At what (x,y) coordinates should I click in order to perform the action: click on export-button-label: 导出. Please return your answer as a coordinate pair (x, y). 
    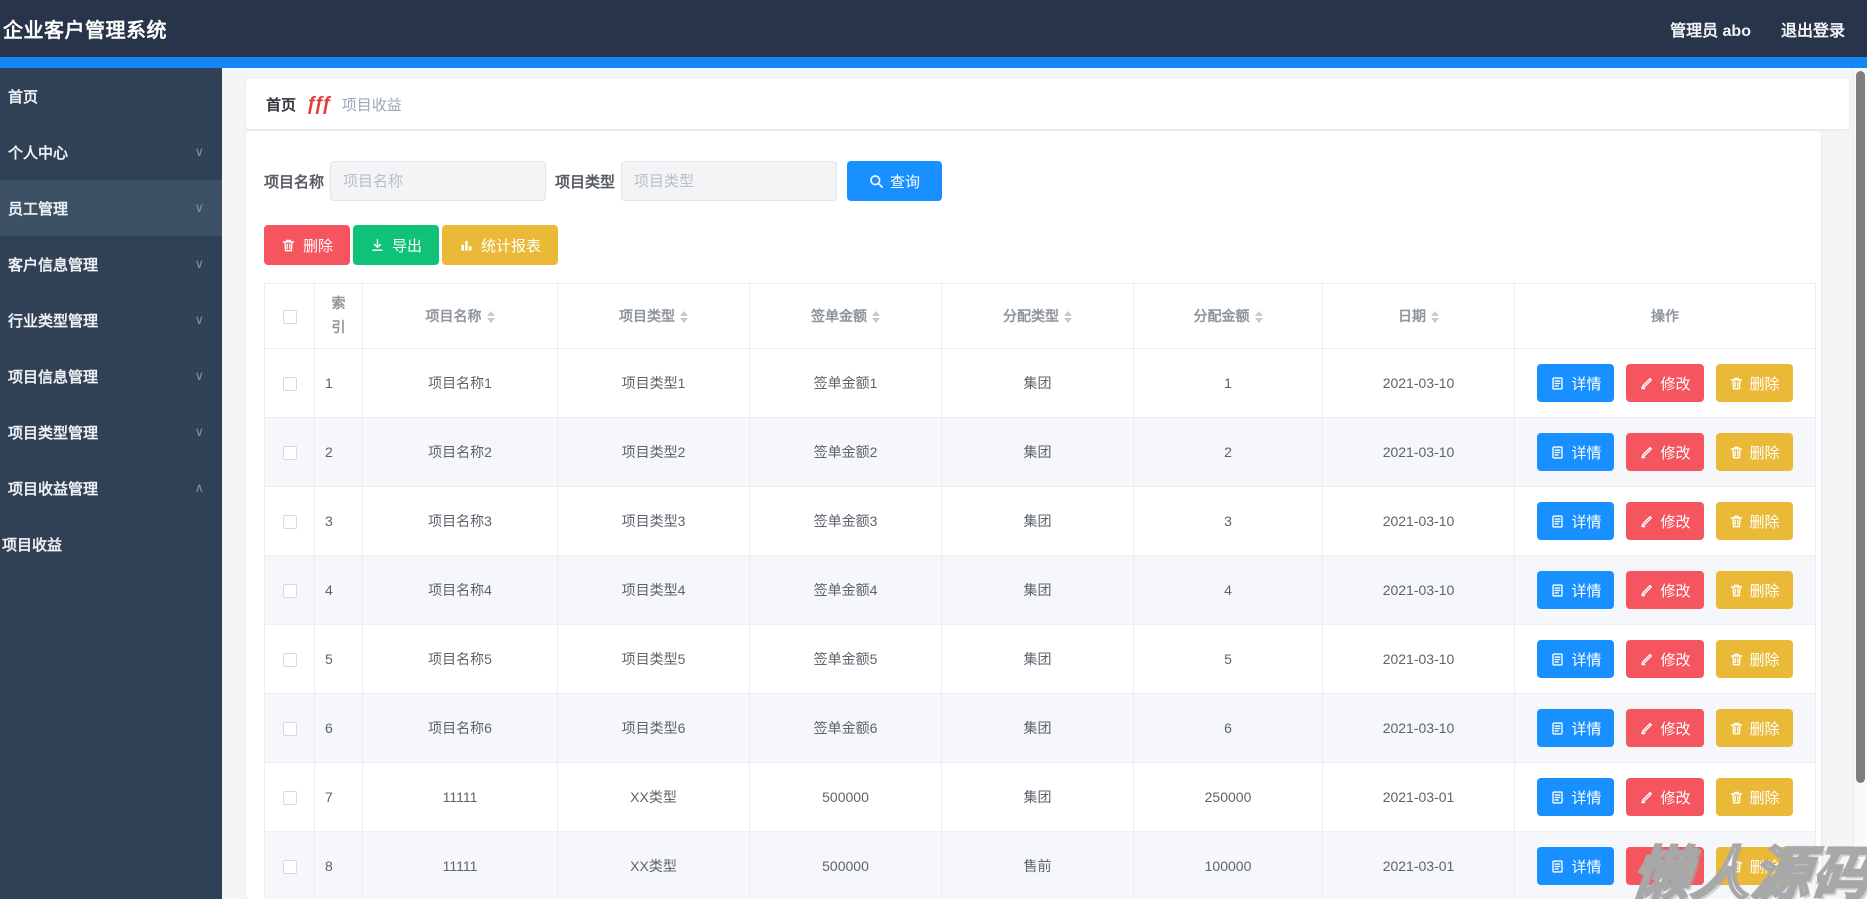
    Looking at the image, I should click on (407, 246).